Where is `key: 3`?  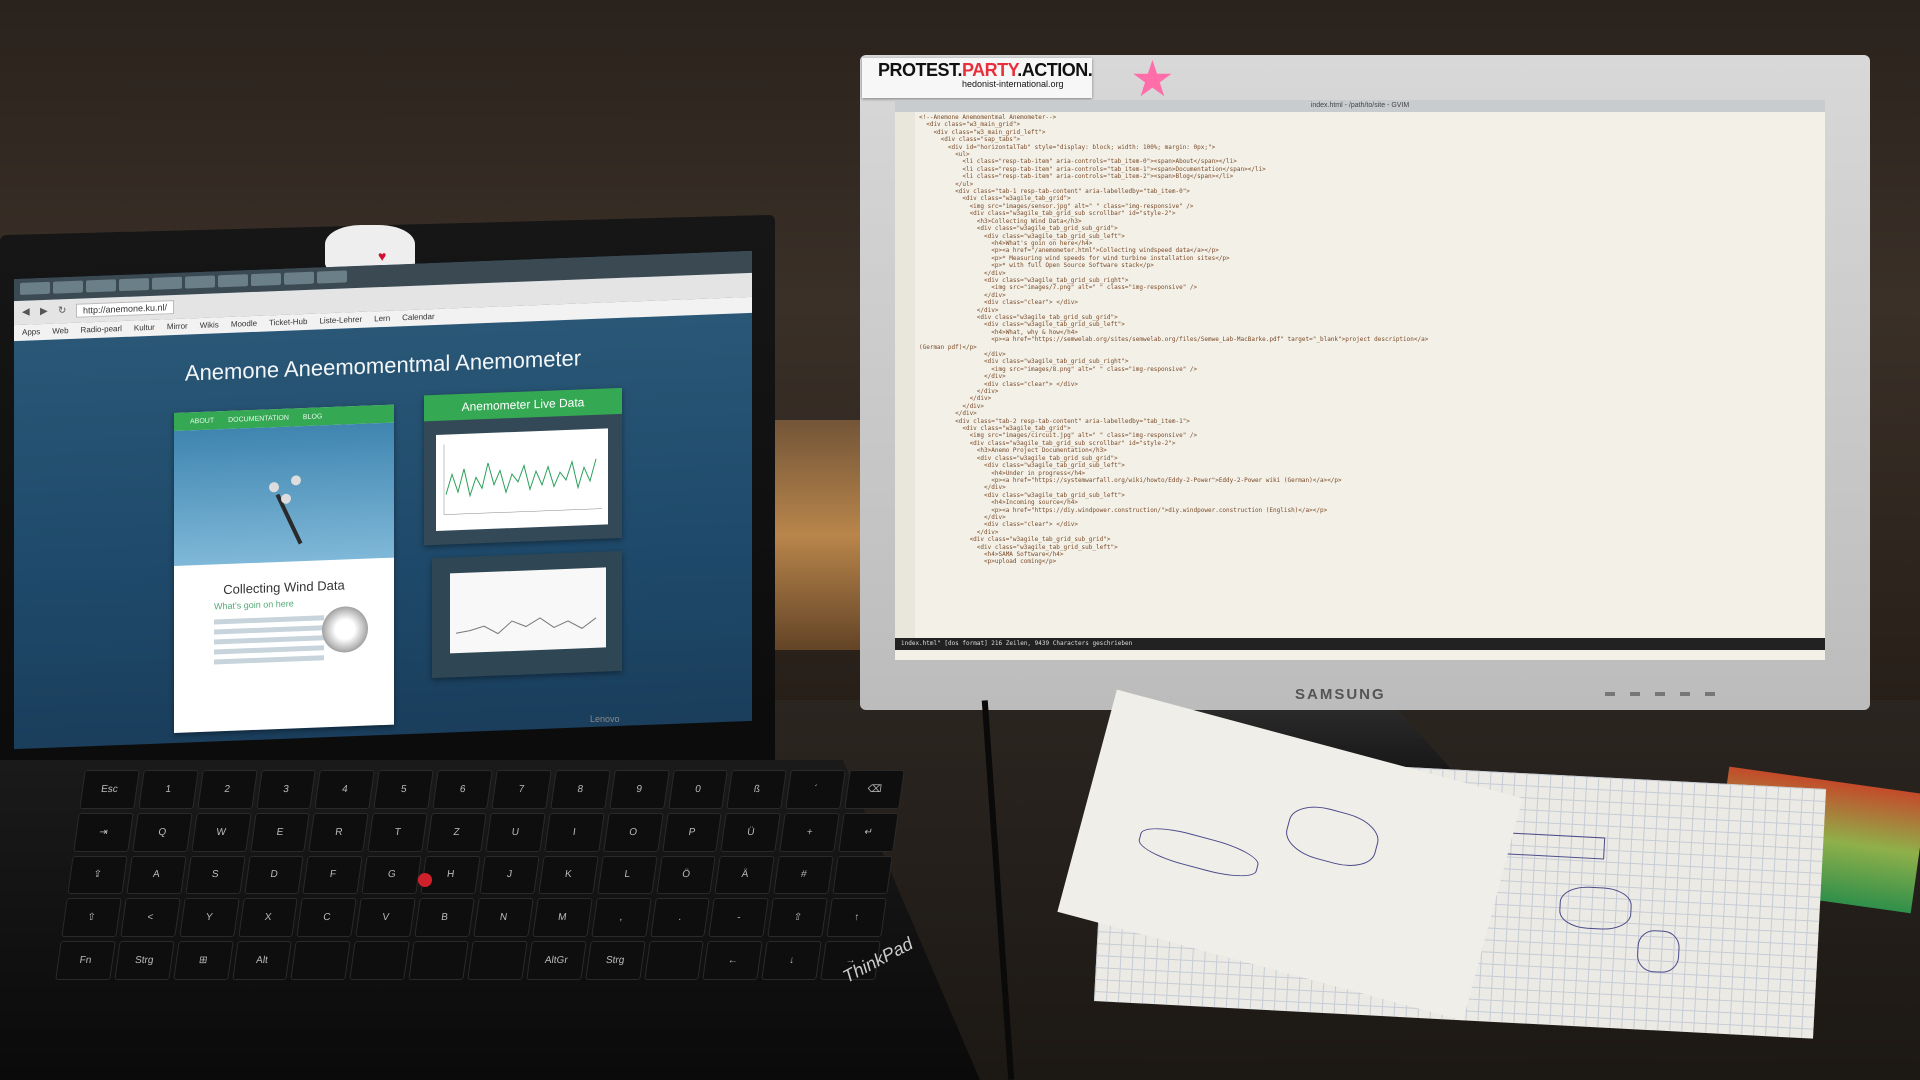 key: 3 is located at coordinates (286, 789).